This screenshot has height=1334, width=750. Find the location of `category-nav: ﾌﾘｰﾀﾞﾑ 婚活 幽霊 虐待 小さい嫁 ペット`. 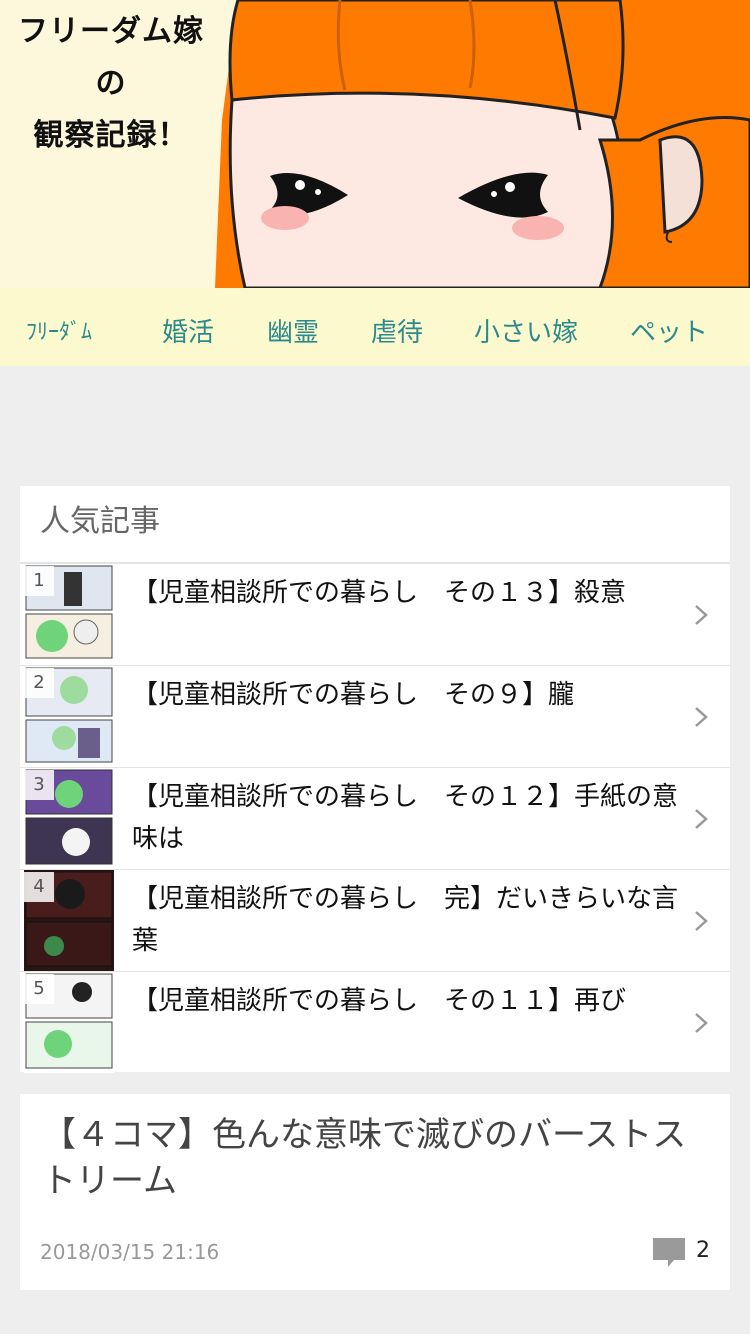

category-nav: ﾌﾘｰﾀﾞﾑ 婚活 幽霊 虐待 小さい嫁 ペット is located at coordinates (375, 327).